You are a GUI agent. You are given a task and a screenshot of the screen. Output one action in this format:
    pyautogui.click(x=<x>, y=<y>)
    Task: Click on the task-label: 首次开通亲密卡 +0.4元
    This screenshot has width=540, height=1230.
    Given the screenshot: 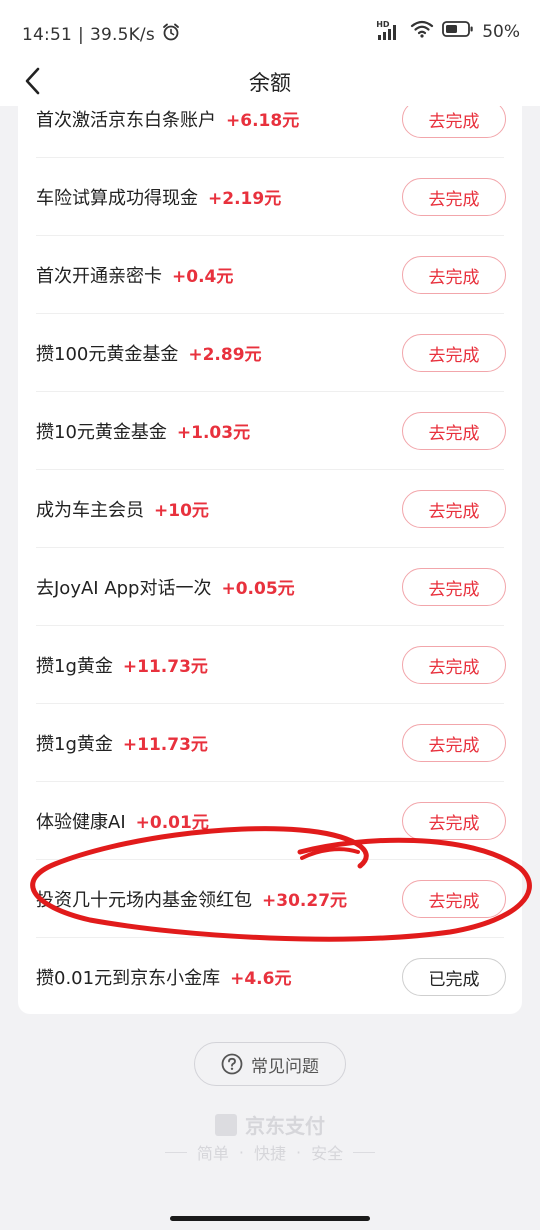 What is the action you would take?
    pyautogui.click(x=134, y=275)
    